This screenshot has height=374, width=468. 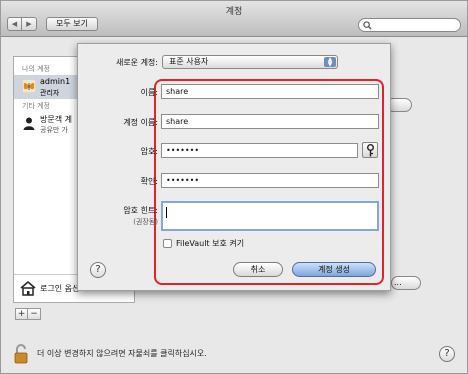 What do you see at coordinates (29, 86) in the screenshot?
I see `butterfly-avatar-icon` at bounding box center [29, 86].